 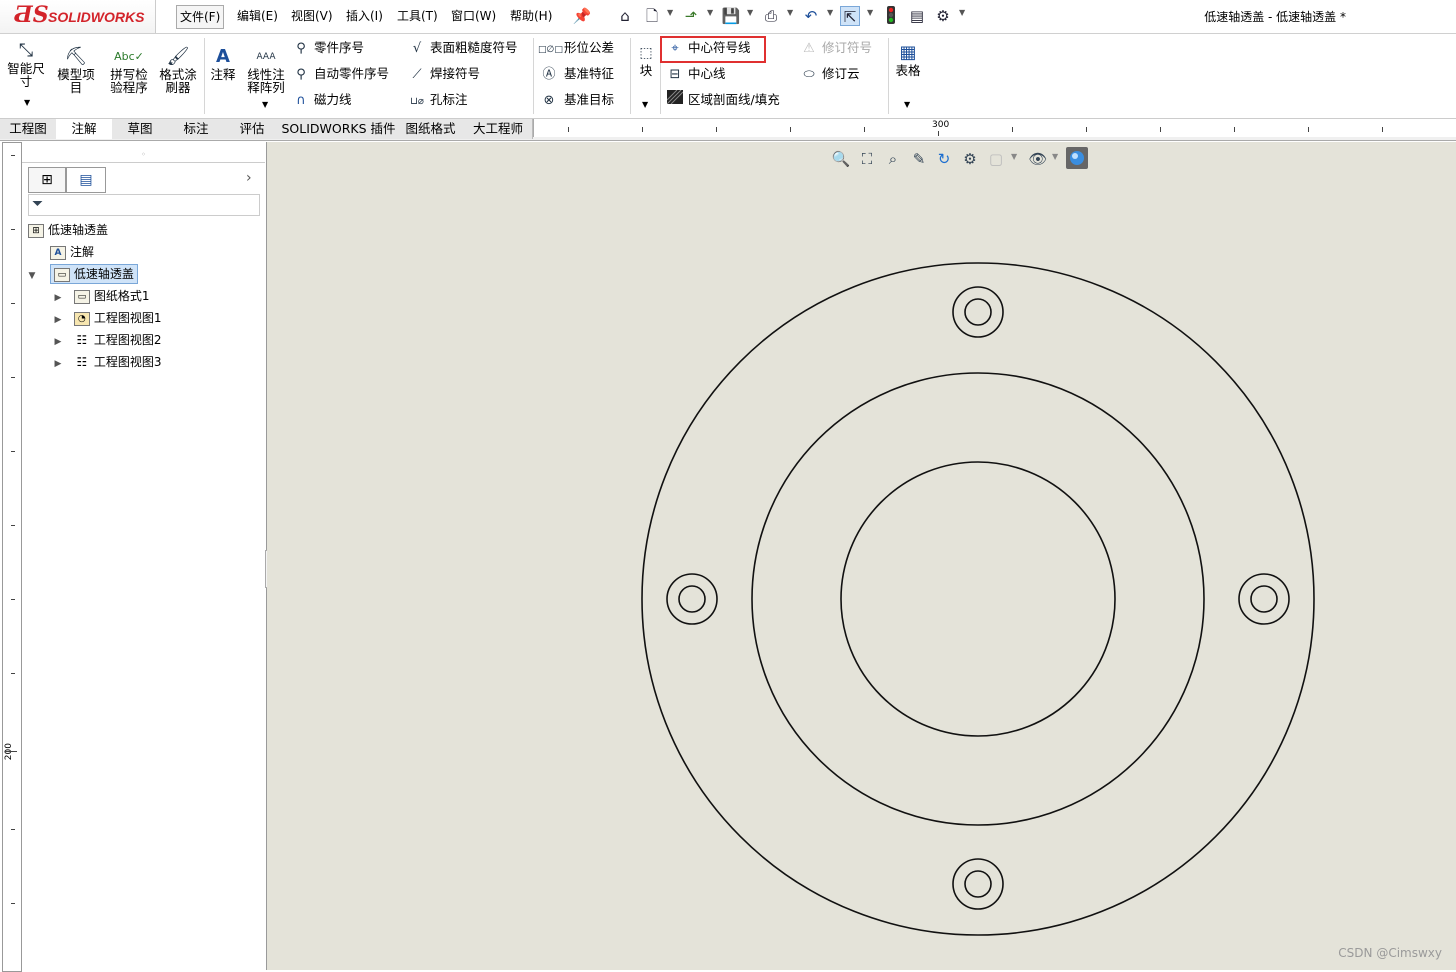 I want to click on feature-manager-tab-icon: ⊞, so click(x=47, y=180).